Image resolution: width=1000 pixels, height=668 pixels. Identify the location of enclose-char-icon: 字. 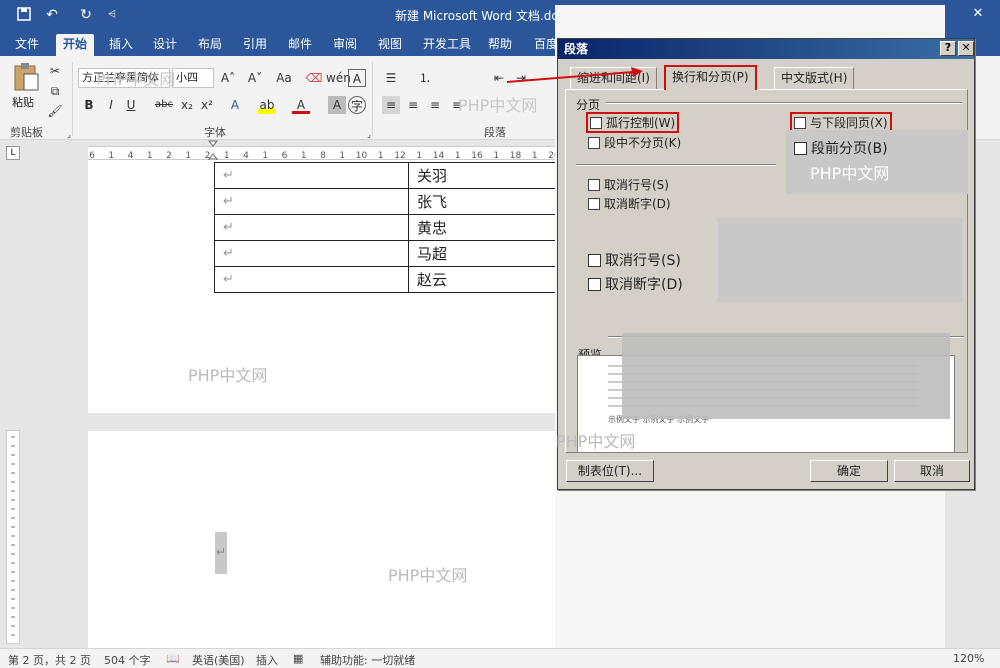
(357, 105).